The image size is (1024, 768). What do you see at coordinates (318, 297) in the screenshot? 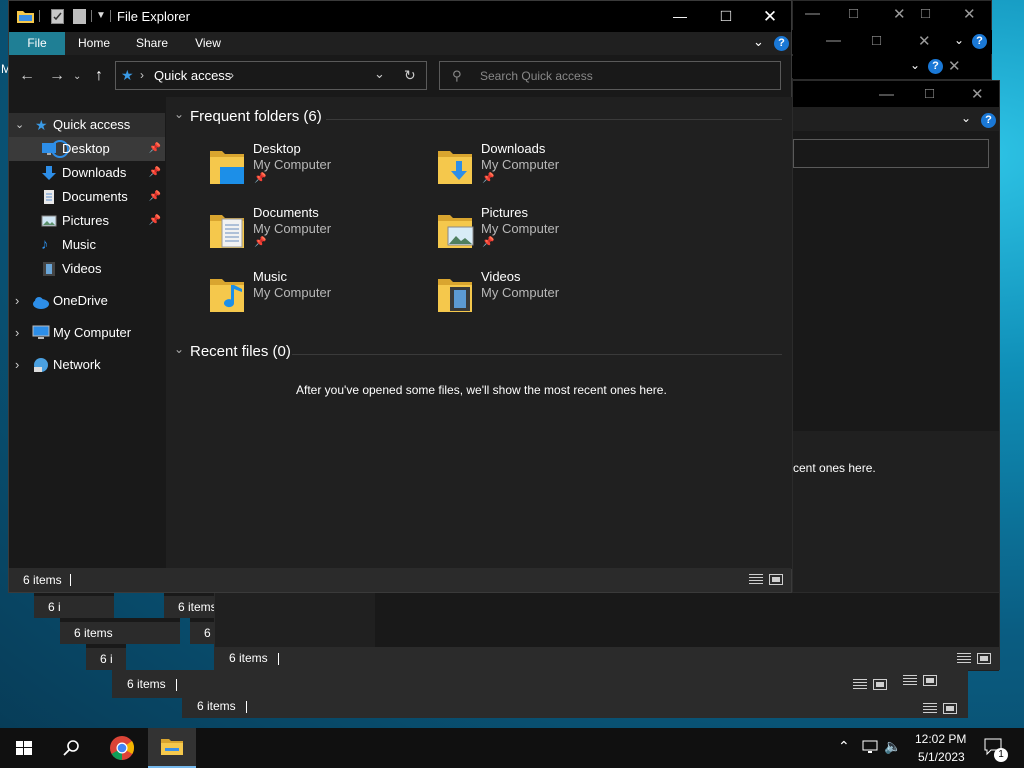
I see `folder-tile-music: Music My Computer` at bounding box center [318, 297].